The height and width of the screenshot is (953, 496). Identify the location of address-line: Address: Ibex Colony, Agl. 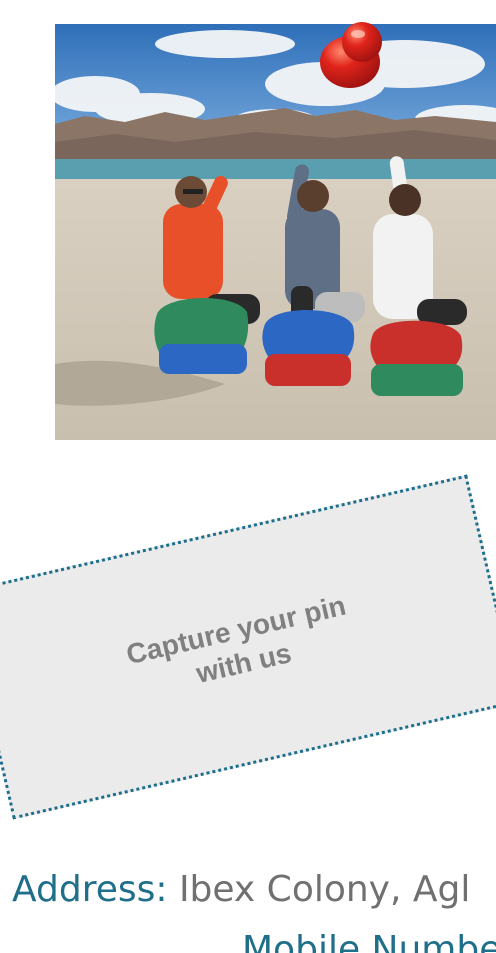
(241, 890).